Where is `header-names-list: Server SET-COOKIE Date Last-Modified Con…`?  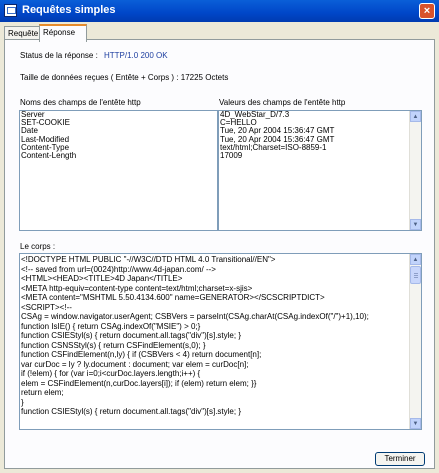
header-names-list: Server SET-COOKIE Date Last-Modified Con… is located at coordinates (118, 170).